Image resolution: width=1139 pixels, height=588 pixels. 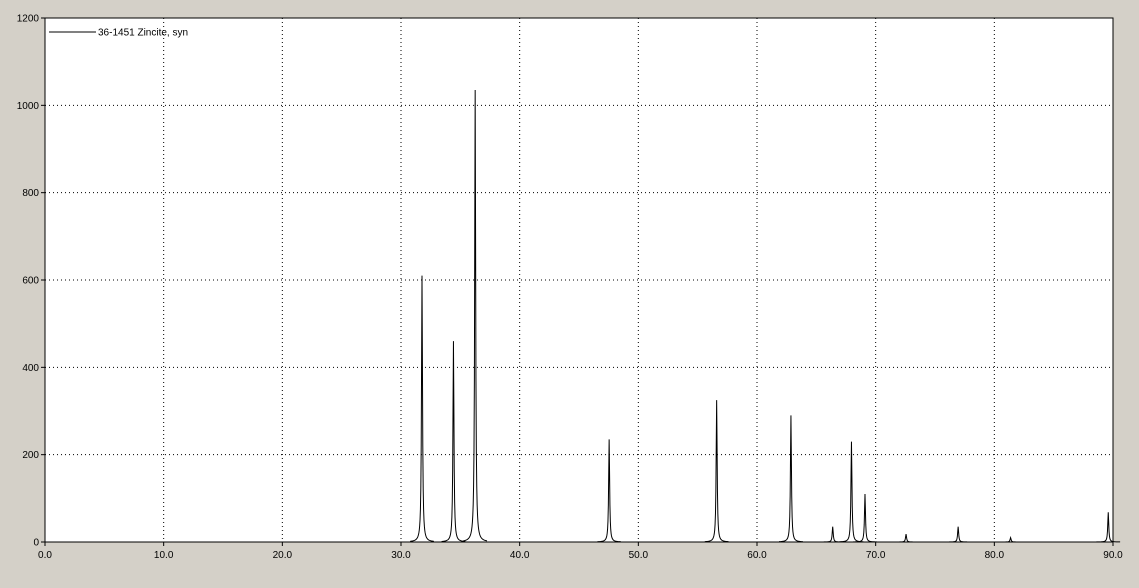 I want to click on x-tick-label: 10.0, so click(x=164, y=555).